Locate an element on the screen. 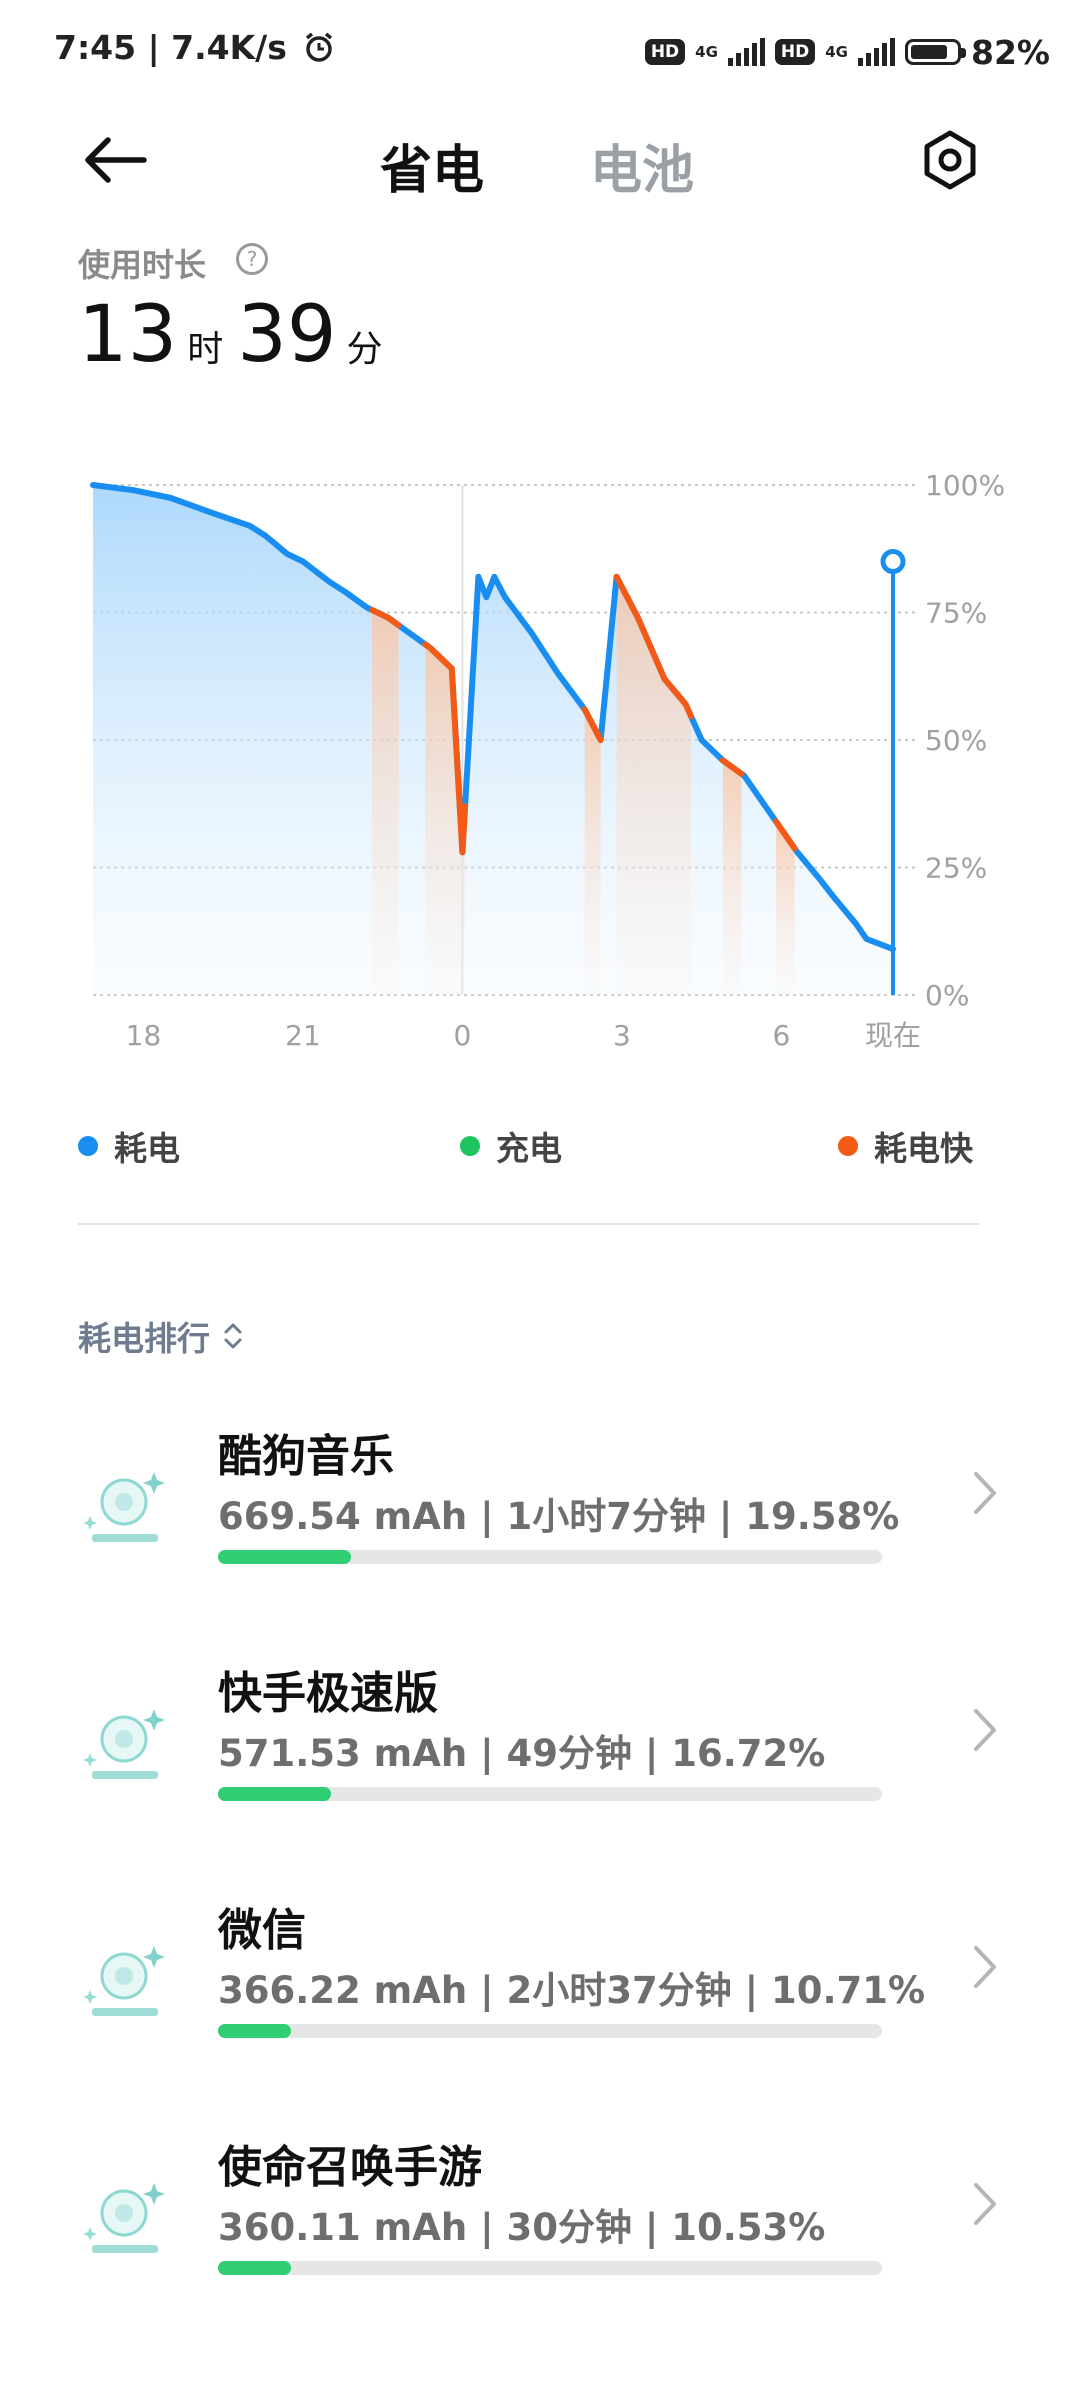  battery-percent: 82% is located at coordinates (1010, 52).